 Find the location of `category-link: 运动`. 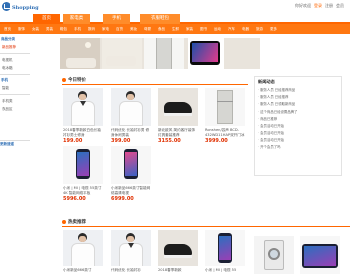

category-link: 运动 is located at coordinates (217, 29).